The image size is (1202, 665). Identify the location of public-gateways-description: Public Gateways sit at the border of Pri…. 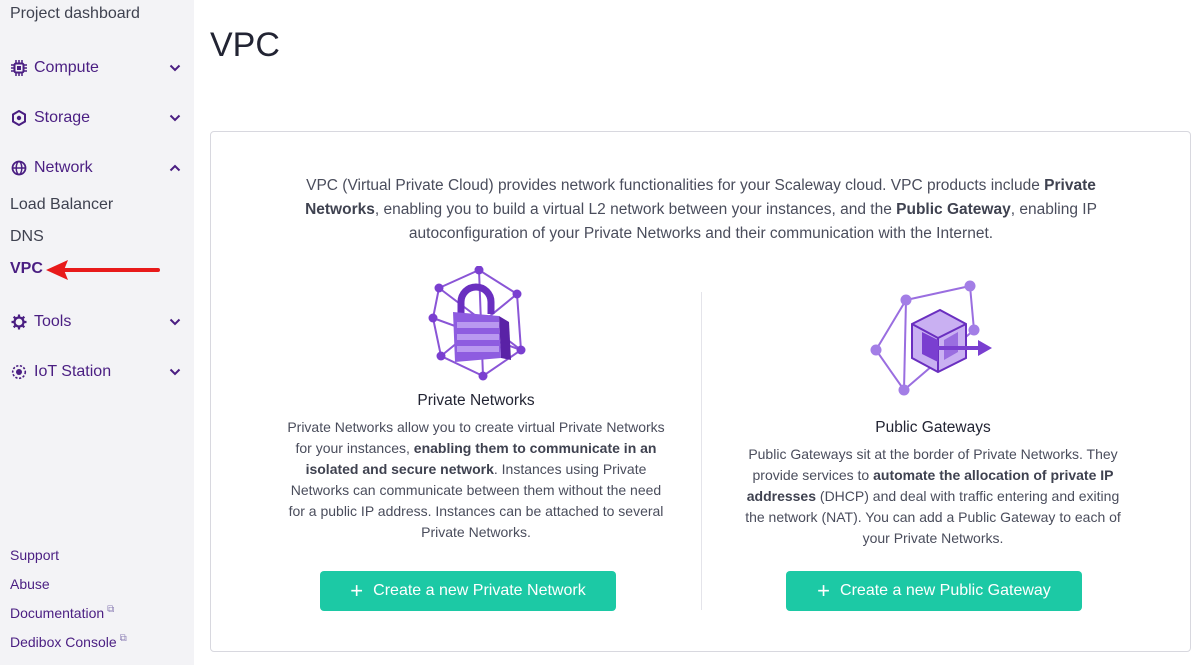
(933, 496).